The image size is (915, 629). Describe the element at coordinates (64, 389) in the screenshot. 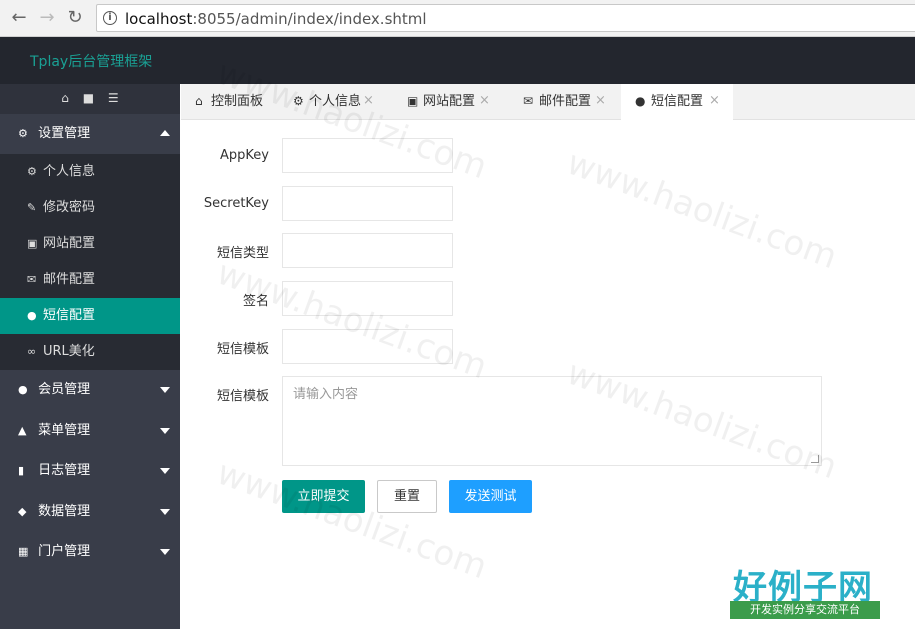

I see `sidebar-group-label: 会员管理` at that location.